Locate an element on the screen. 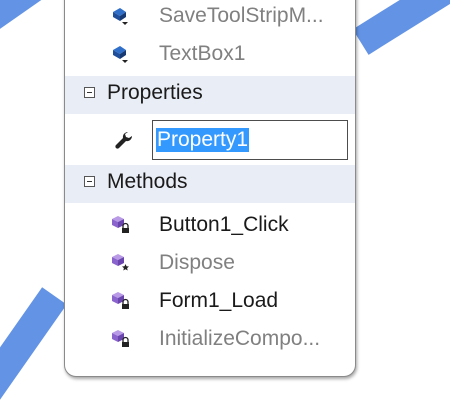  wrench-icon is located at coordinates (124, 140).